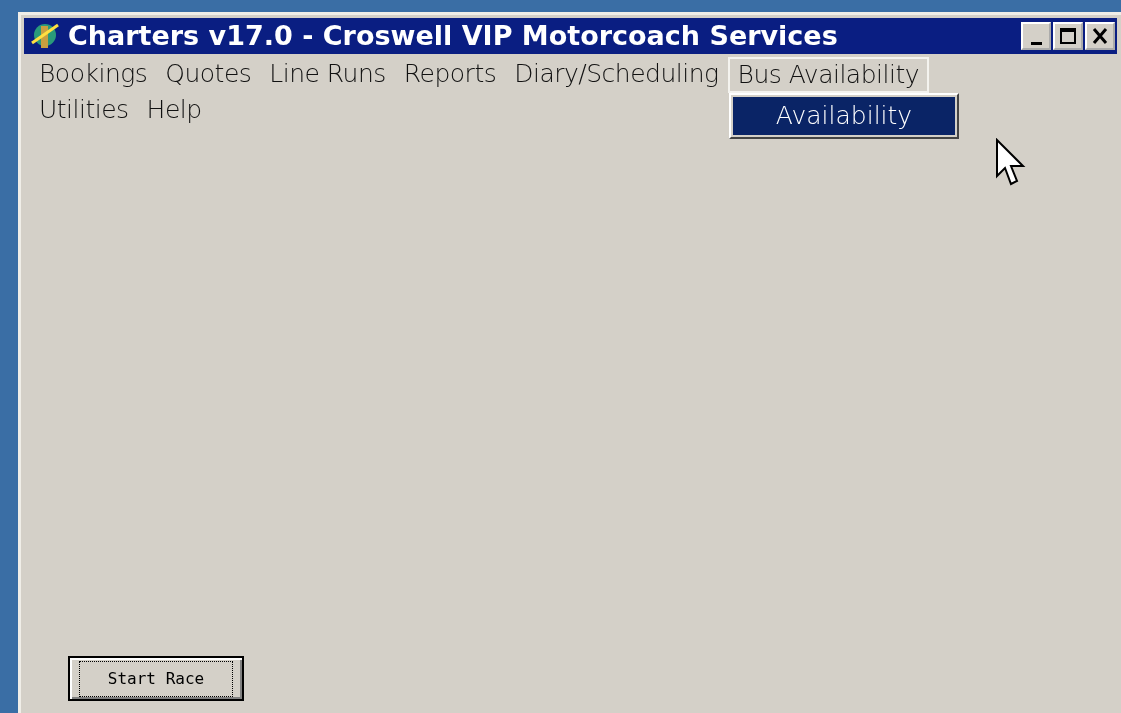 This screenshot has width=1121, height=713. I want to click on menu-item: Bookings, so click(93, 75).